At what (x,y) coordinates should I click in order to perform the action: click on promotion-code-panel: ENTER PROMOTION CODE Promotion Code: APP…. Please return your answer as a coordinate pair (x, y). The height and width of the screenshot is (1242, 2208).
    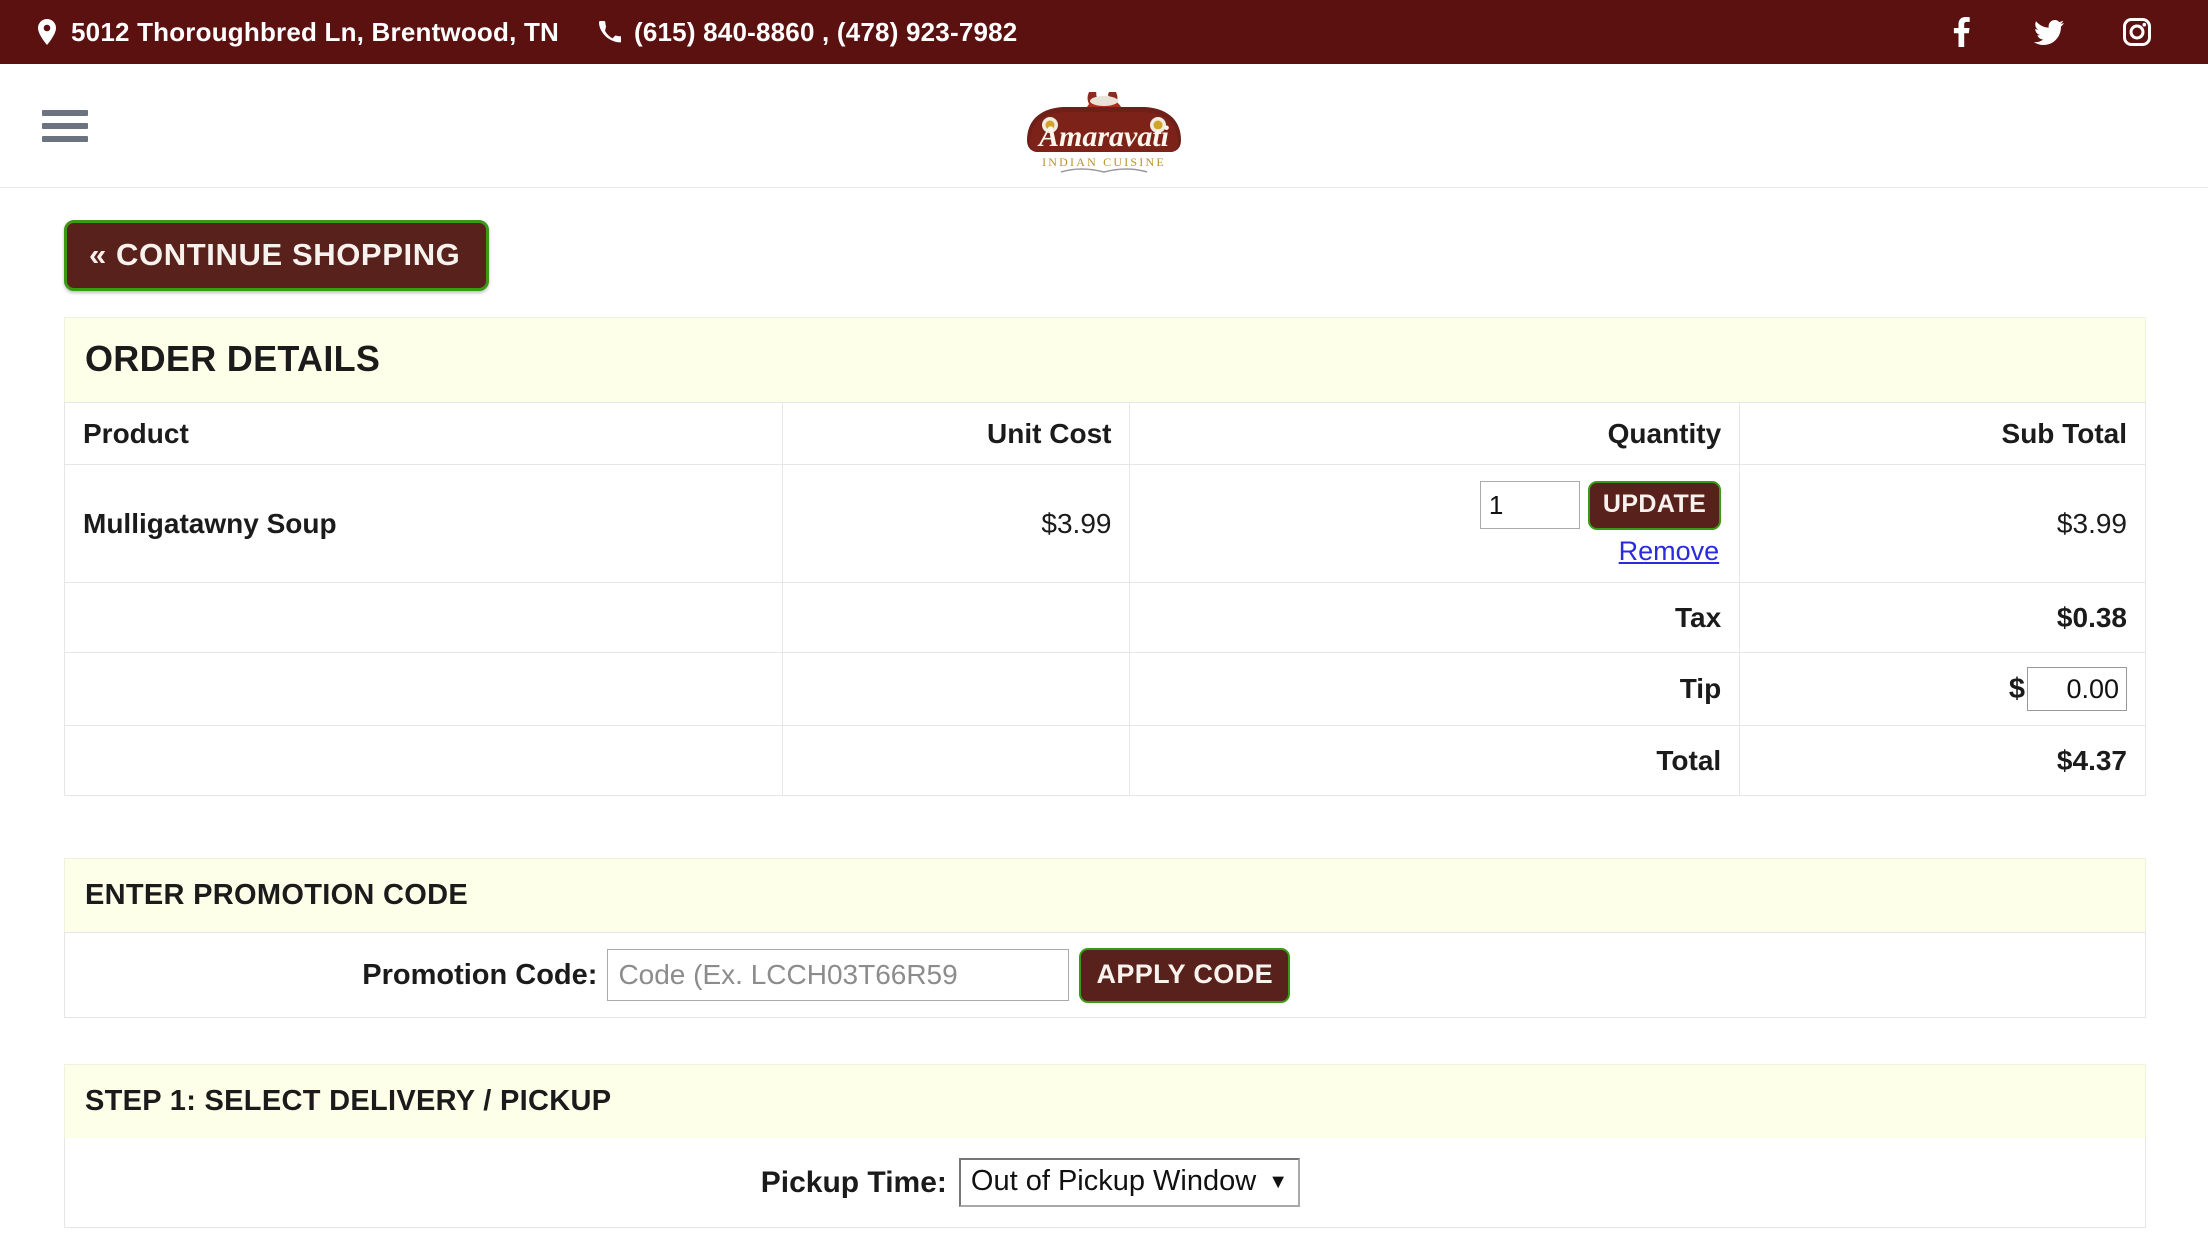
    Looking at the image, I should click on (1105, 938).